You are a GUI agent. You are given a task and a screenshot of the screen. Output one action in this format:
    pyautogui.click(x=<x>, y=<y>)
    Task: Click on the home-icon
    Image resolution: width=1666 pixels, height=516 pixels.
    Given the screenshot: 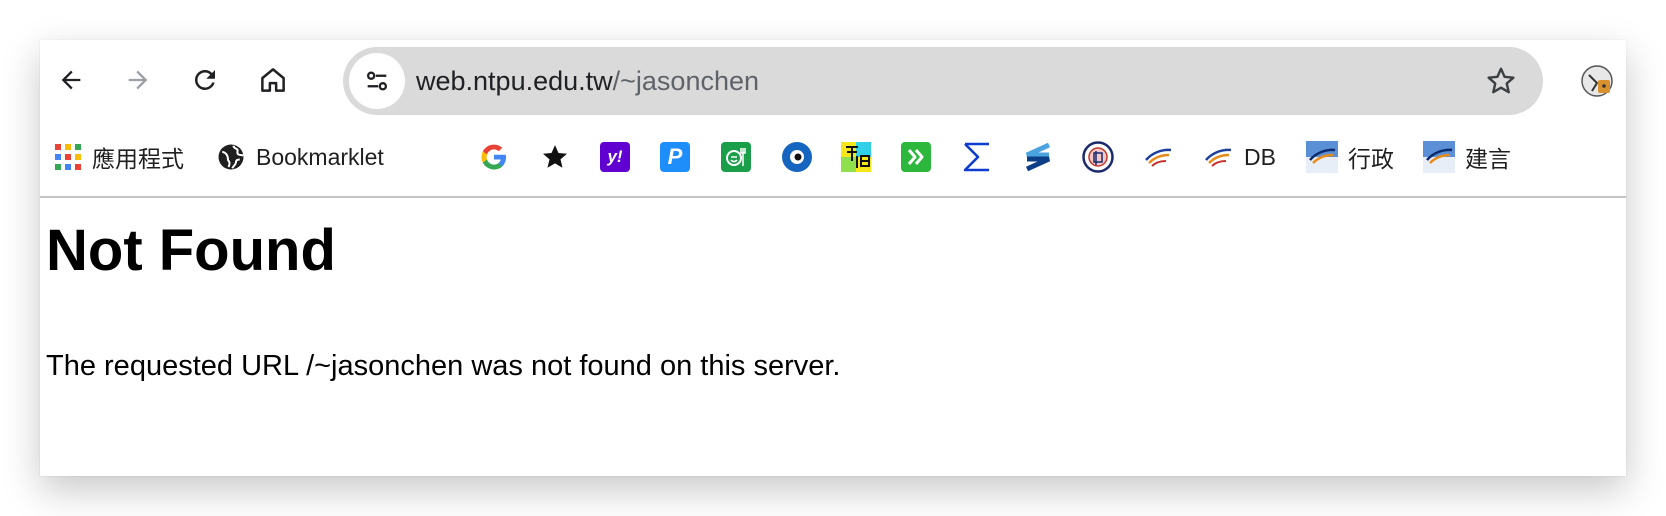 What is the action you would take?
    pyautogui.click(x=273, y=80)
    